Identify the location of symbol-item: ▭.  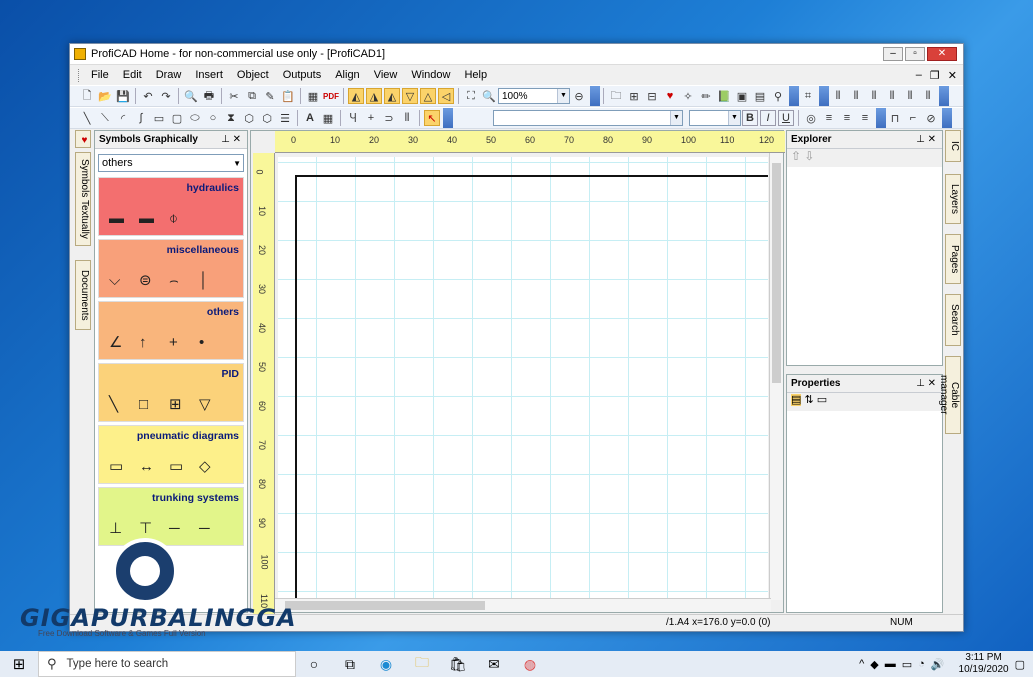
(116, 466).